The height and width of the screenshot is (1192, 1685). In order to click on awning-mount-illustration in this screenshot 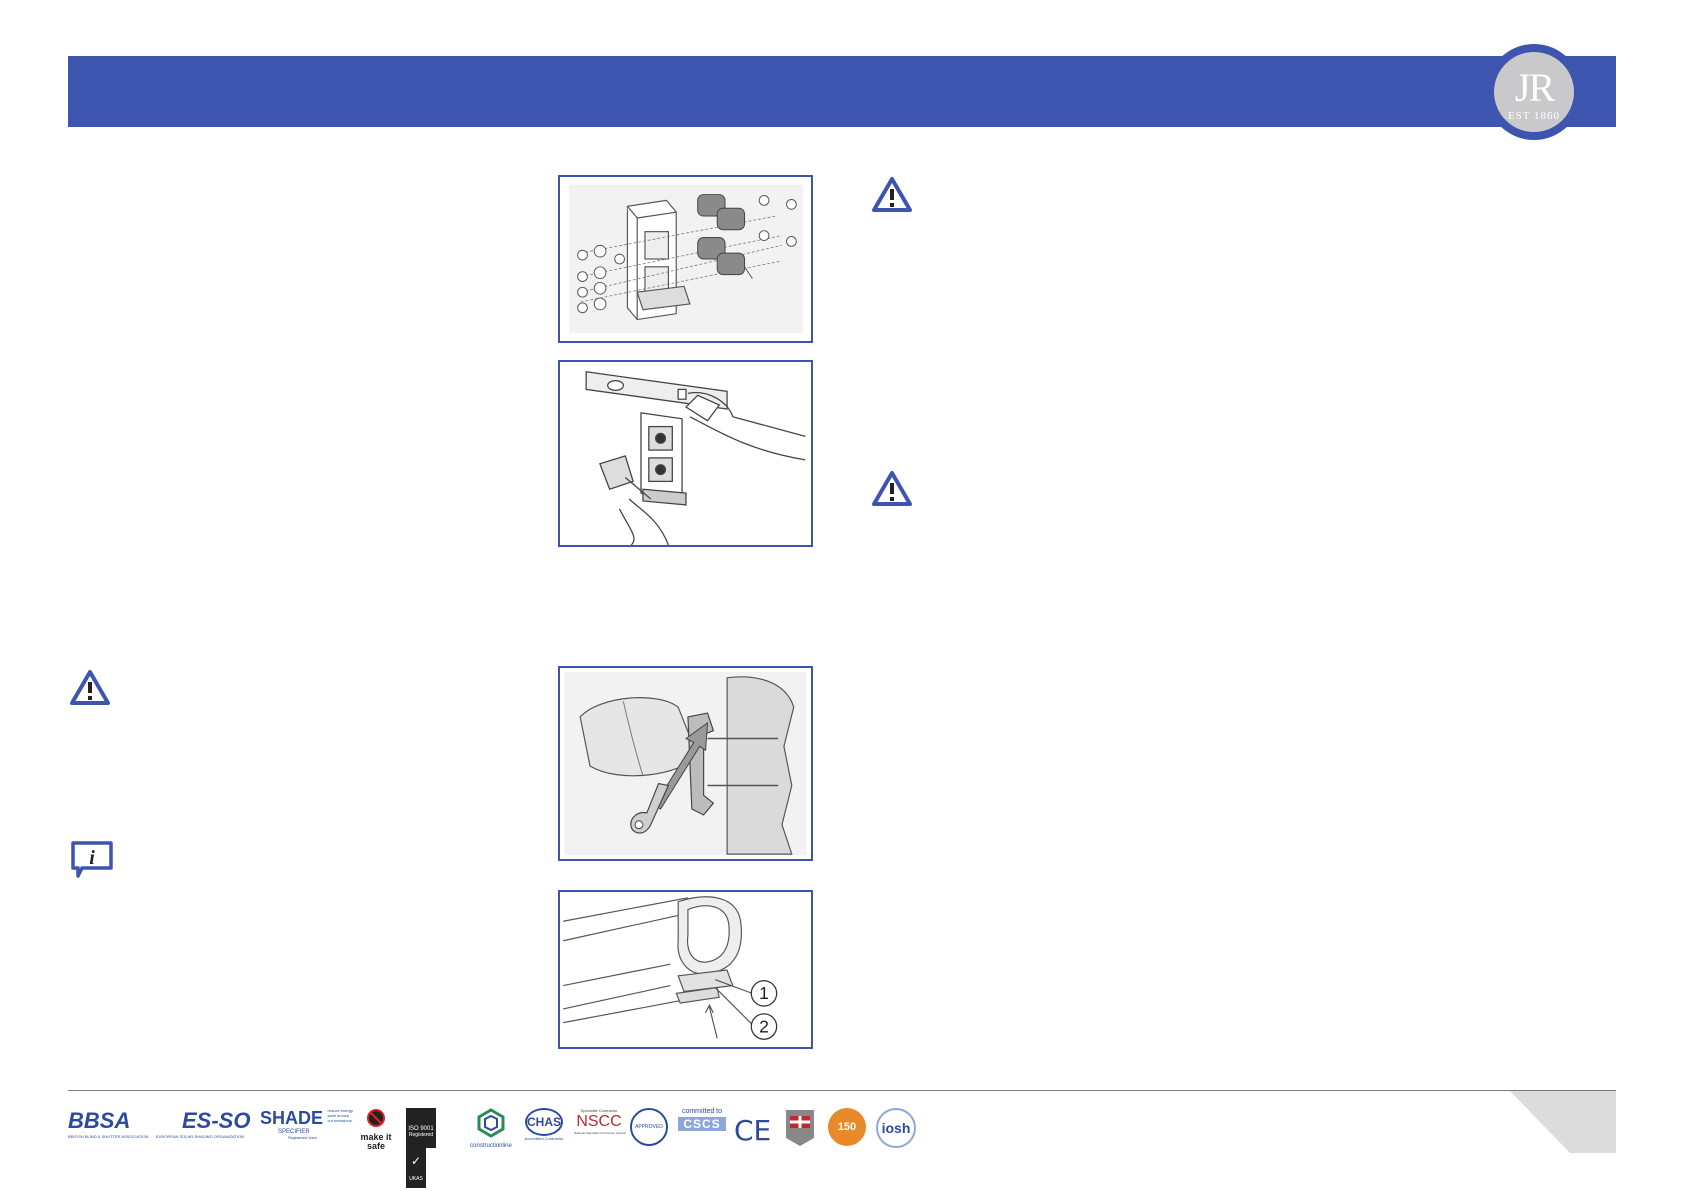, I will do `click(685, 763)`.